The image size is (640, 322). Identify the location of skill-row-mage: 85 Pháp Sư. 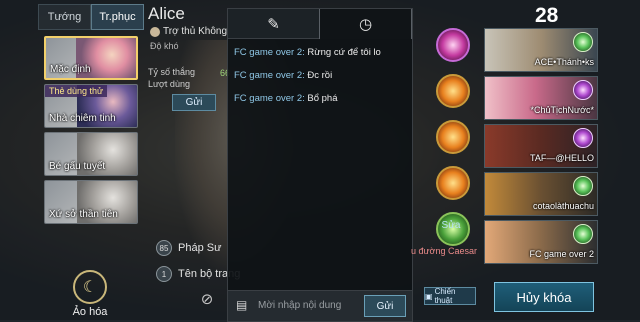
(188, 248).